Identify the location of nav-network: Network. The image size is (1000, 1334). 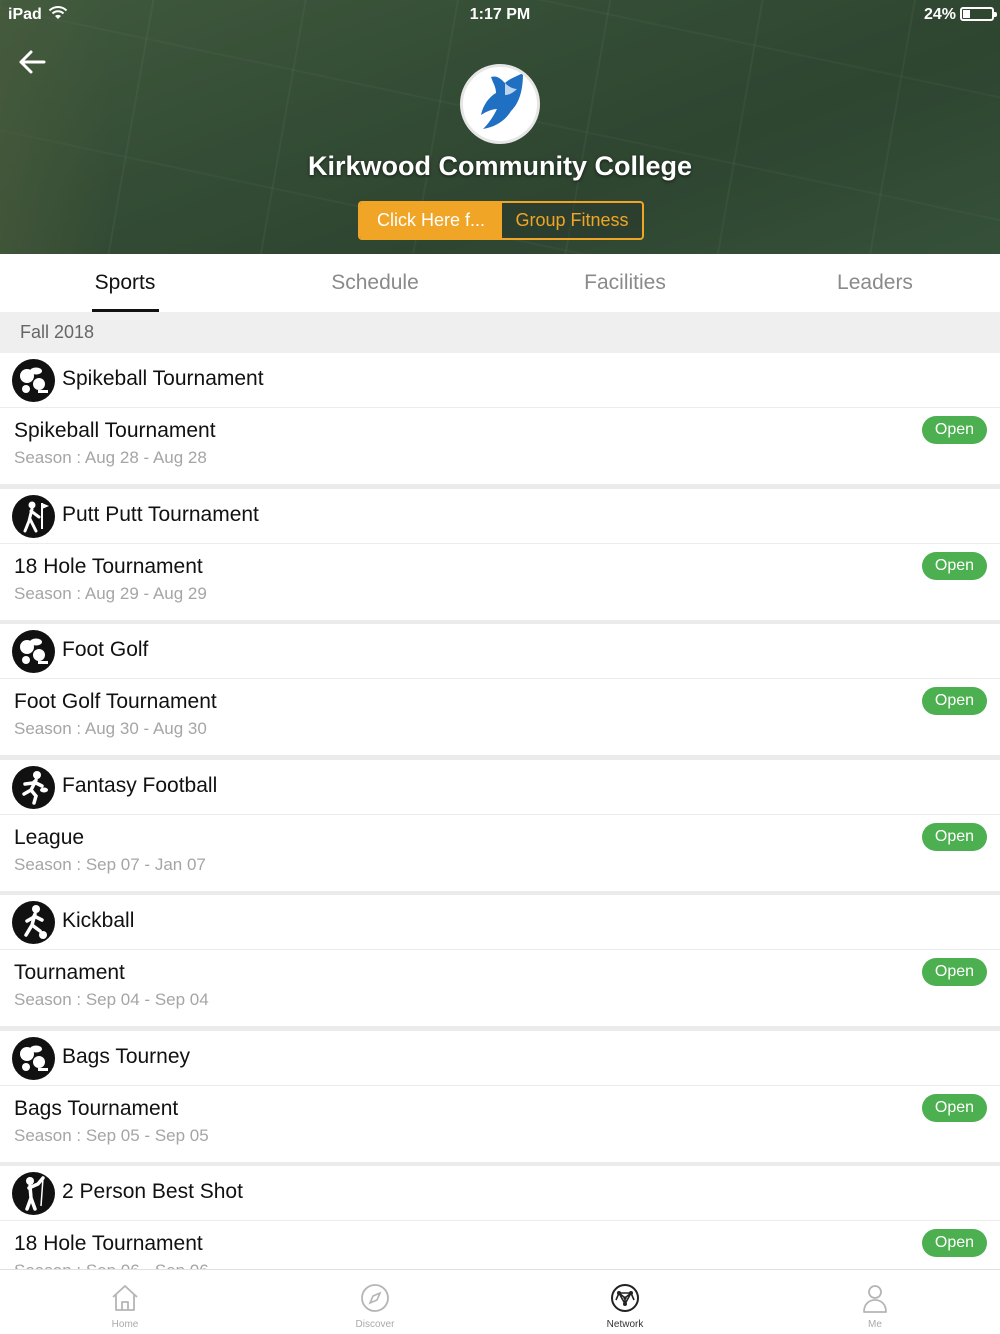
(625, 1302).